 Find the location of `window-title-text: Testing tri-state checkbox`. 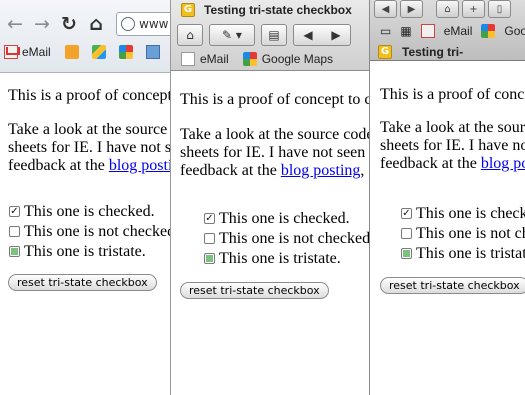

window-title-text: Testing tri-state checkbox is located at coordinates (278, 10).